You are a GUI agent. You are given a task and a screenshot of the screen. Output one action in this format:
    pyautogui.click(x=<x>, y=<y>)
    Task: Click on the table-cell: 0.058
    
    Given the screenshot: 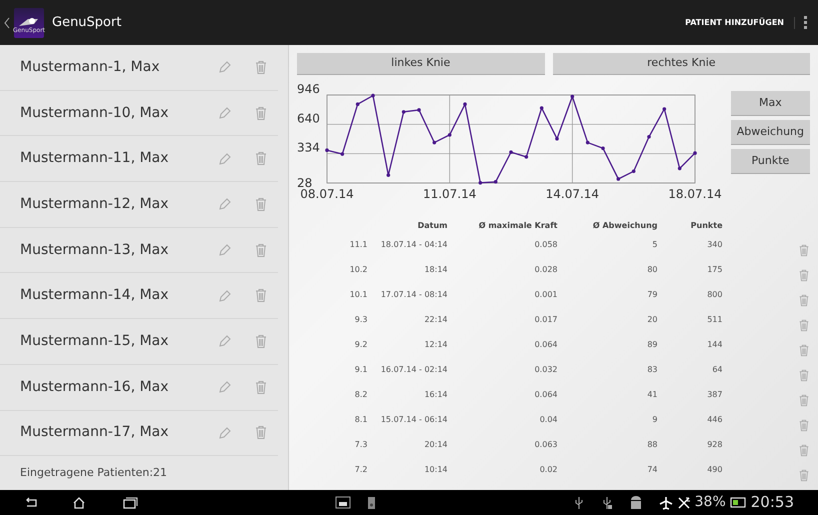 What is the action you would take?
    pyautogui.click(x=546, y=244)
    